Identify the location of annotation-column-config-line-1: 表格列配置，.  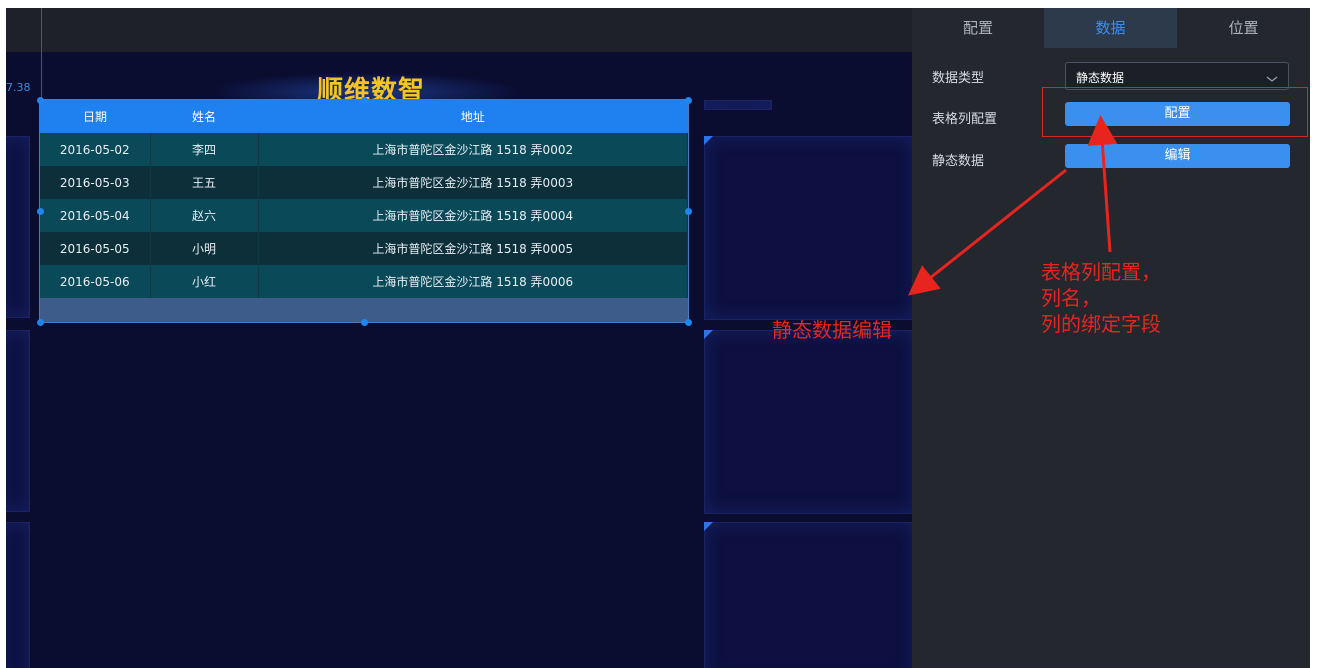
(1101, 272).